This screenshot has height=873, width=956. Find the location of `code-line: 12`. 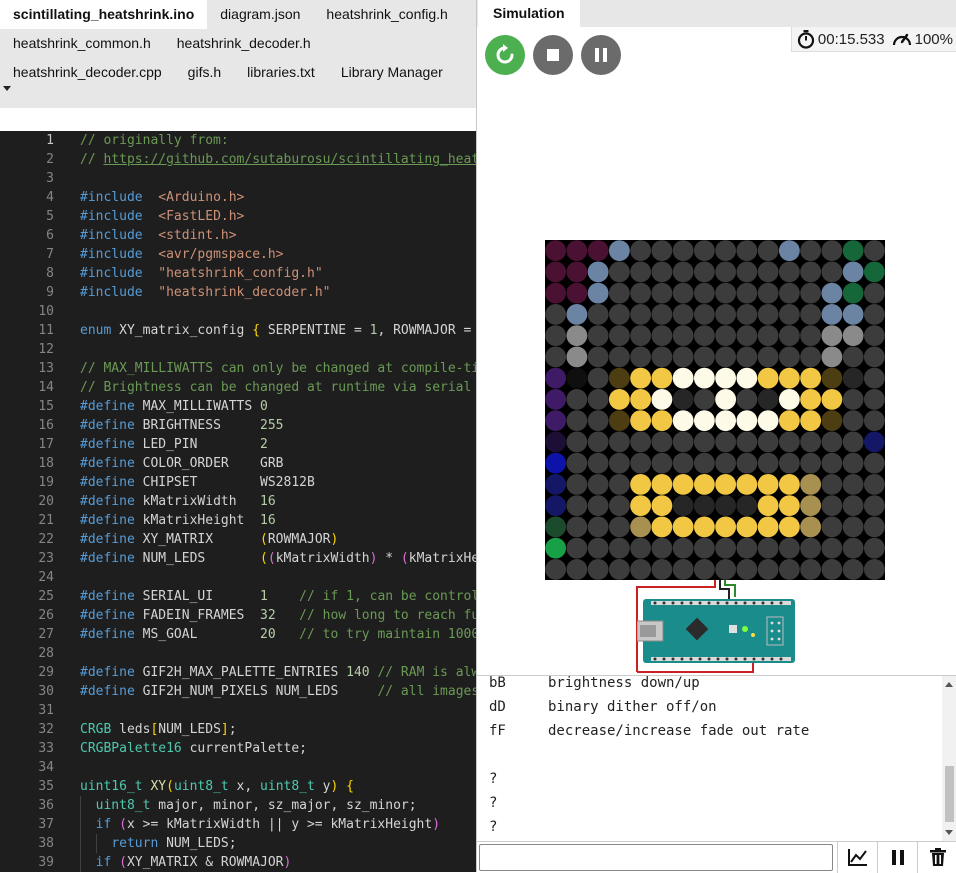

code-line: 12 is located at coordinates (238, 349).